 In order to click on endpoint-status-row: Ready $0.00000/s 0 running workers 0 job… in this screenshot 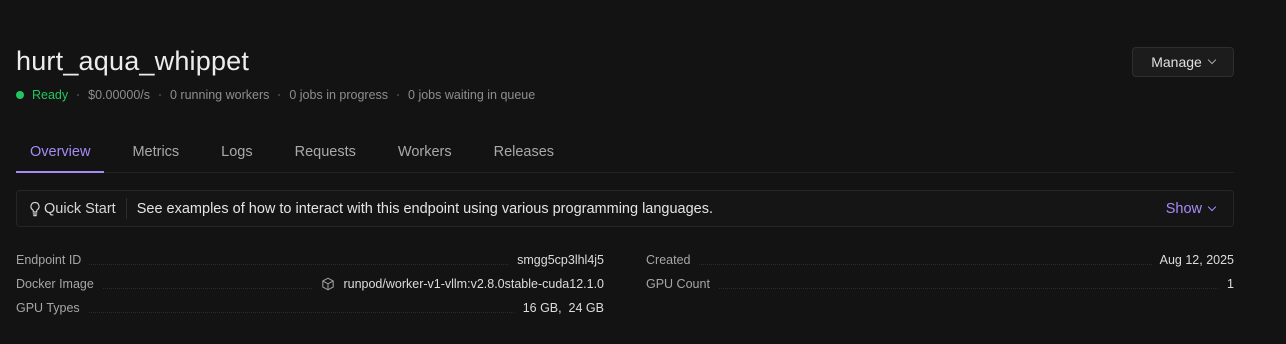, I will do `click(275, 95)`.